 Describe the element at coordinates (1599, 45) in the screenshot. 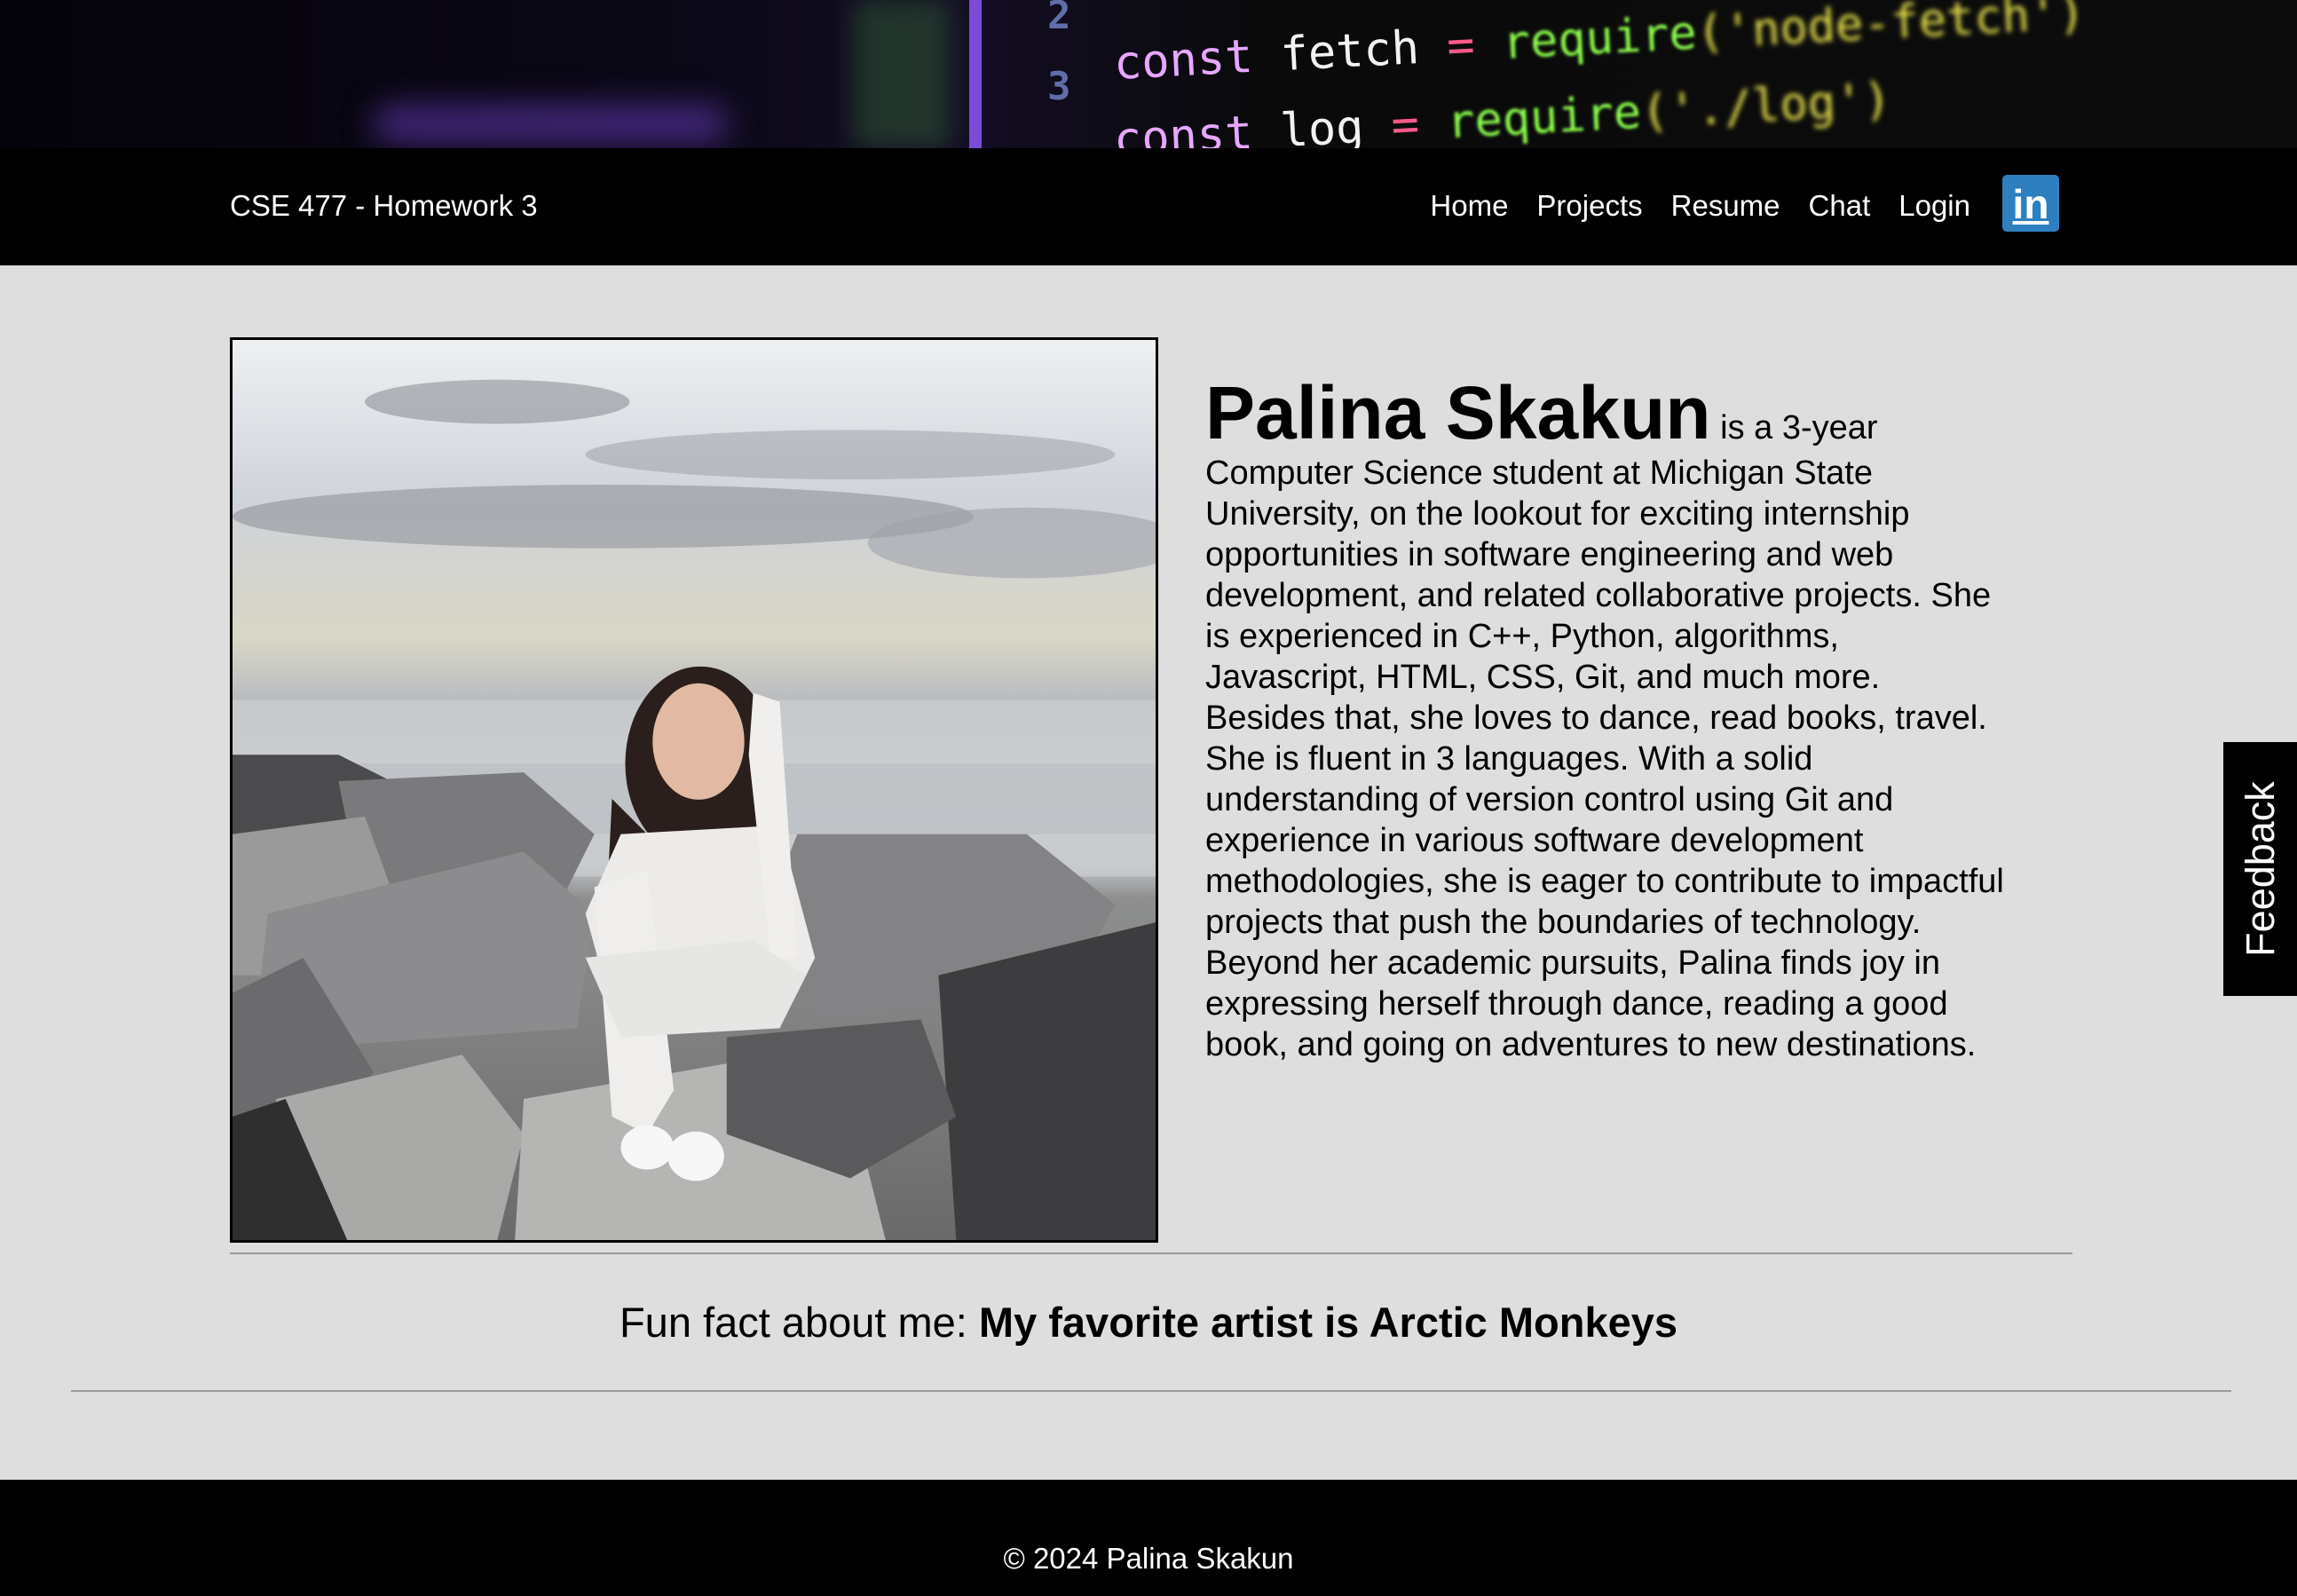

I see `banner-code-line: const fetch = require('node-fetch')` at that location.